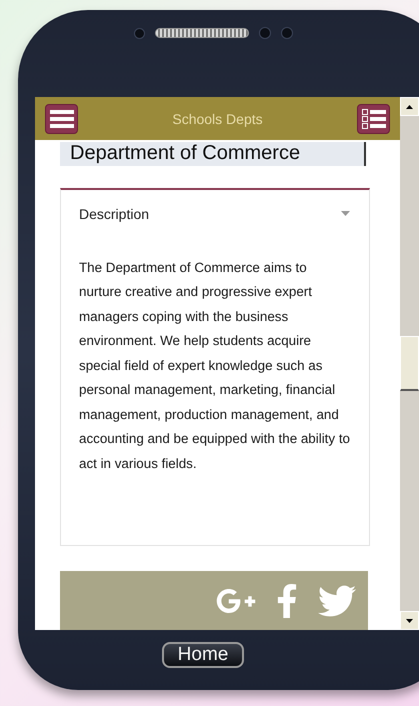  Describe the element at coordinates (409, 106) in the screenshot. I see `up-arrow-icon` at that location.